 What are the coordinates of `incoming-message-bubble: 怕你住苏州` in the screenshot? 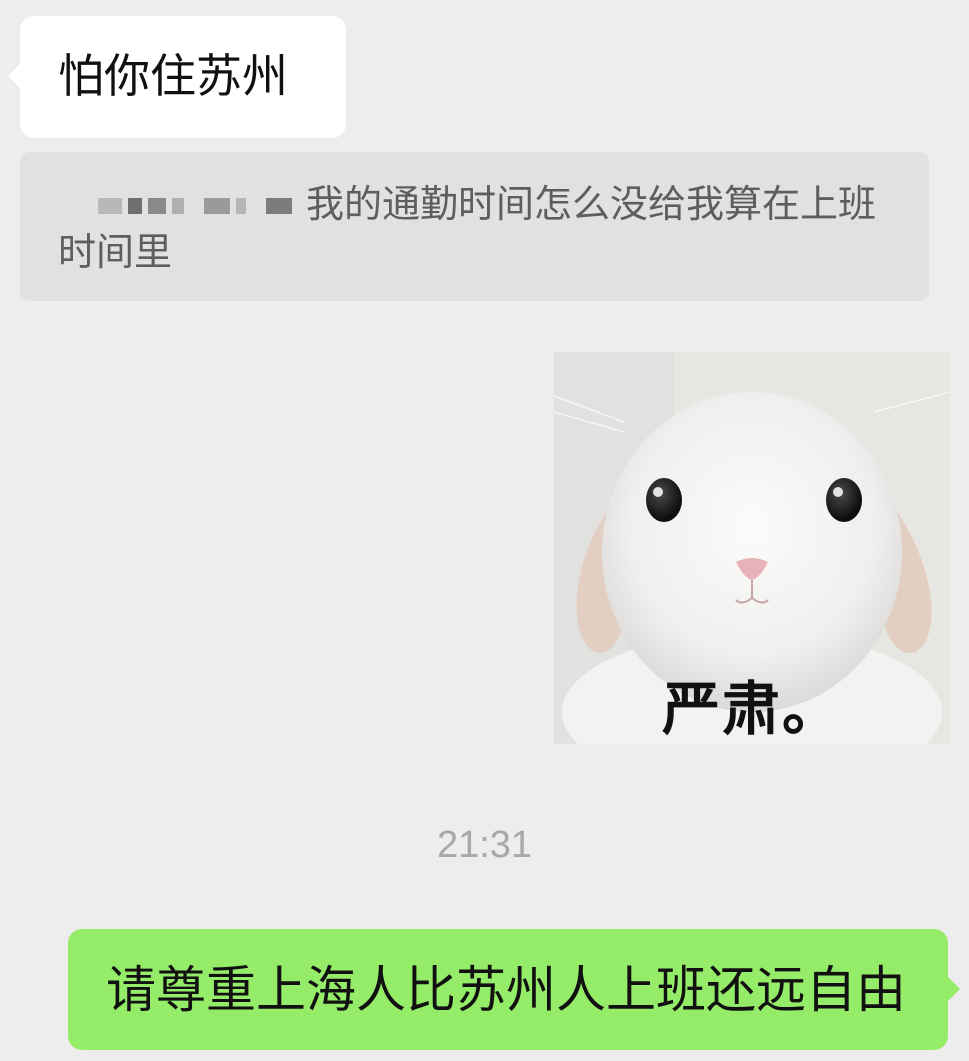 It's located at (177, 77).